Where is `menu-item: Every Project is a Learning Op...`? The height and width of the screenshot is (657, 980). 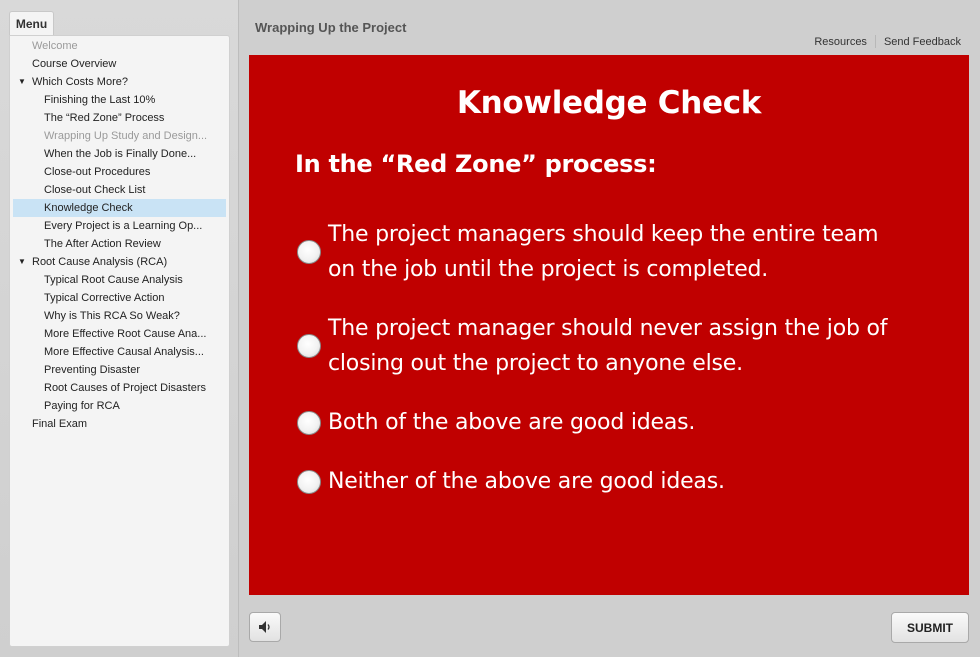
menu-item: Every Project is a Learning Op... is located at coordinates (119, 226).